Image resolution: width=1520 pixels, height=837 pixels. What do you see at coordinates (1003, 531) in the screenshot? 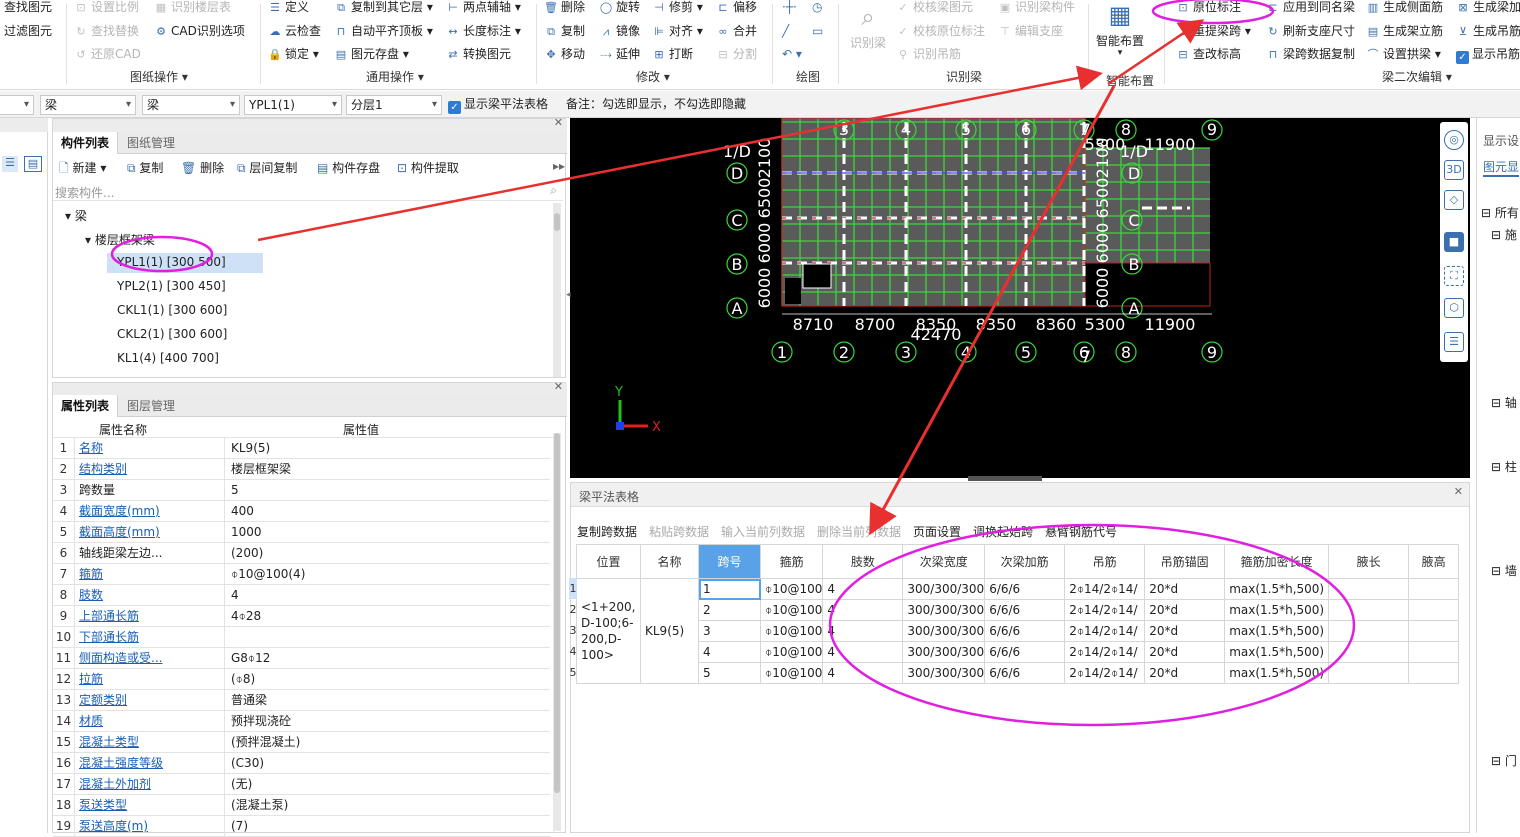
I see `swap-start-span-tool: 调换起始跨` at bounding box center [1003, 531].